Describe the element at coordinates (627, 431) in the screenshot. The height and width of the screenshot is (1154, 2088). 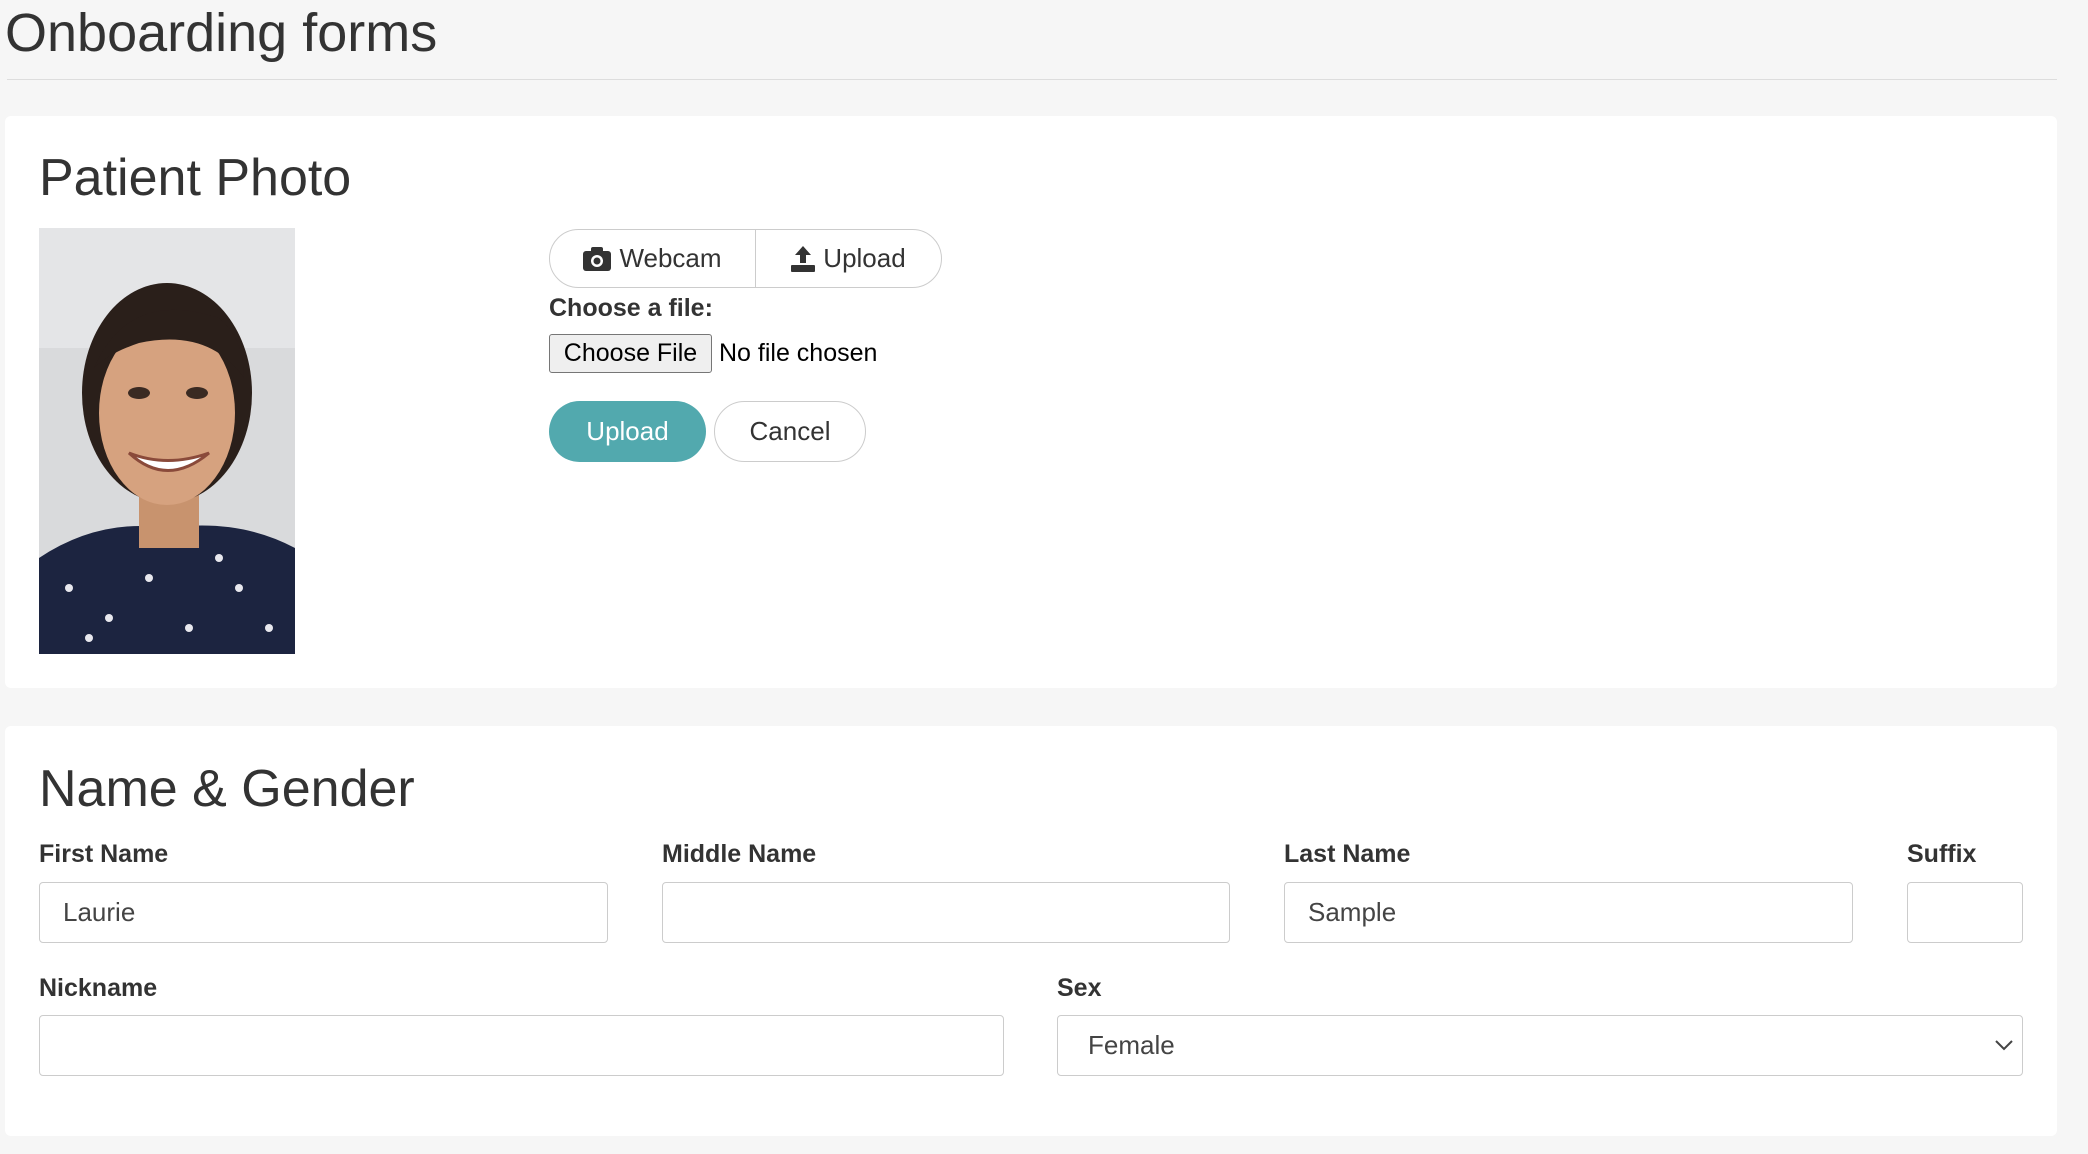
I see `upload-button: Upload` at that location.